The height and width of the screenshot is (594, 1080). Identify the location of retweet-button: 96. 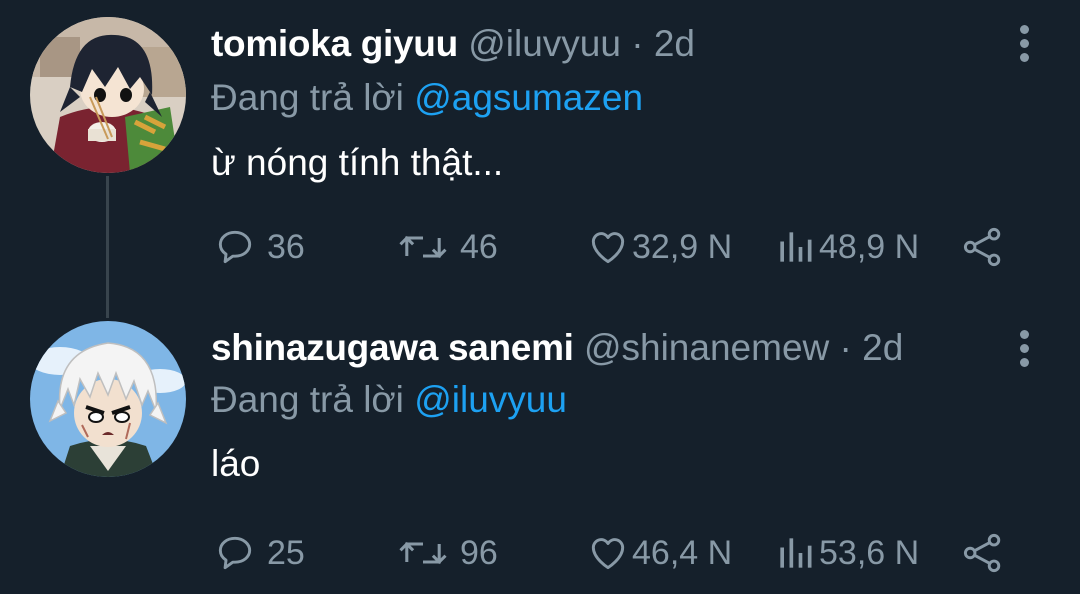
(447, 553).